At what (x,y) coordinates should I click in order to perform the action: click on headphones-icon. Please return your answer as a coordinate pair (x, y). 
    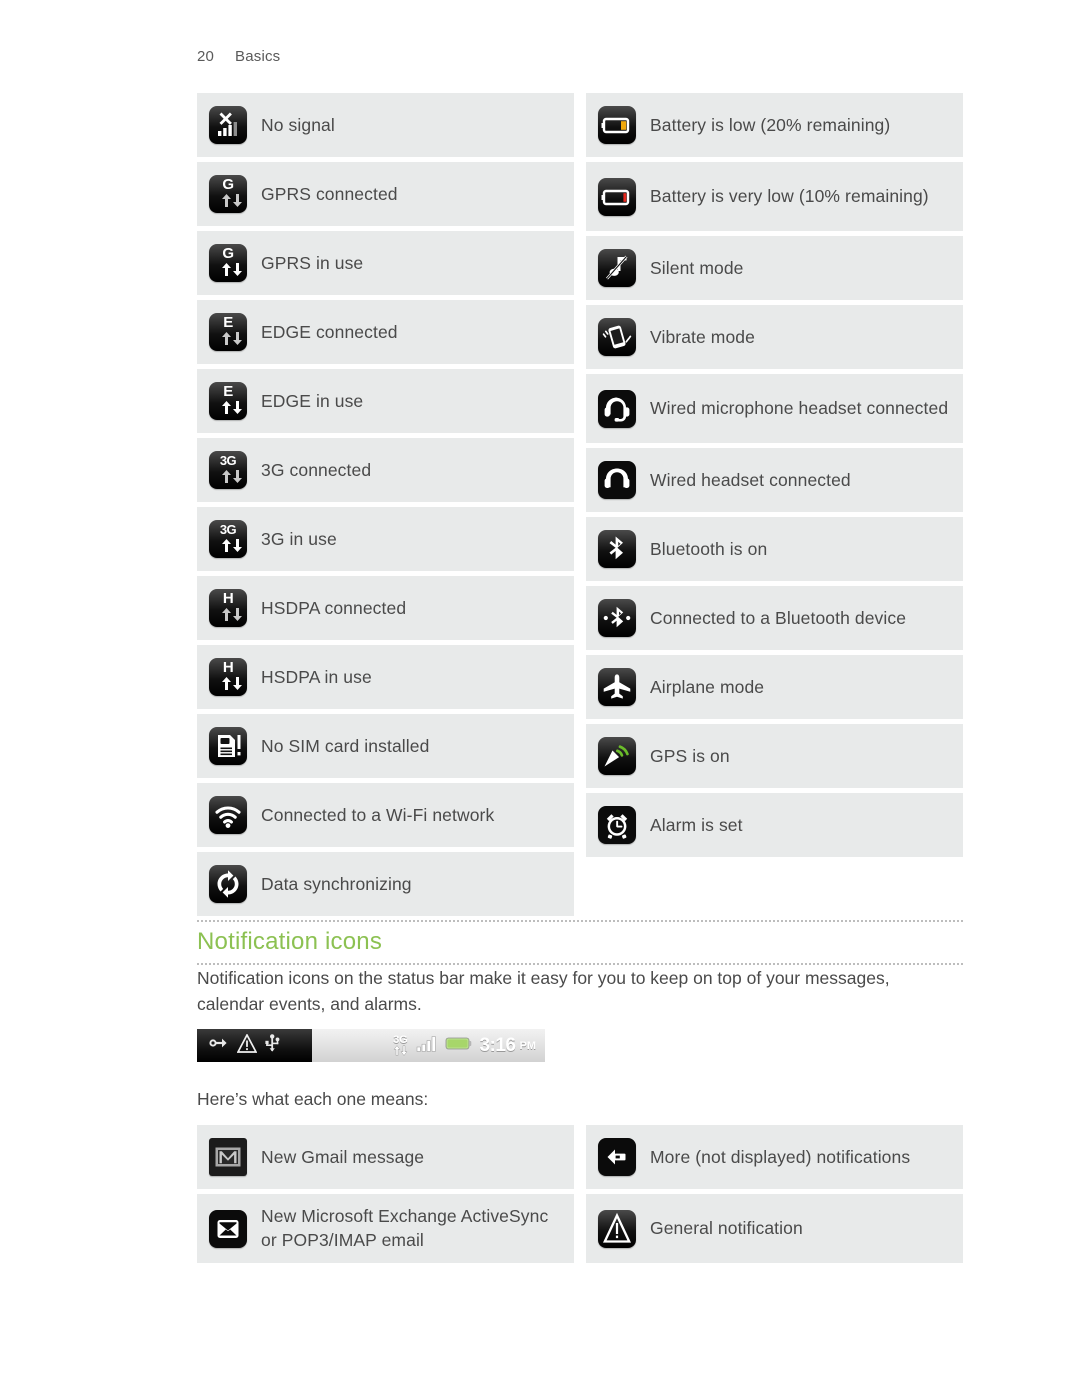
    Looking at the image, I should click on (617, 480).